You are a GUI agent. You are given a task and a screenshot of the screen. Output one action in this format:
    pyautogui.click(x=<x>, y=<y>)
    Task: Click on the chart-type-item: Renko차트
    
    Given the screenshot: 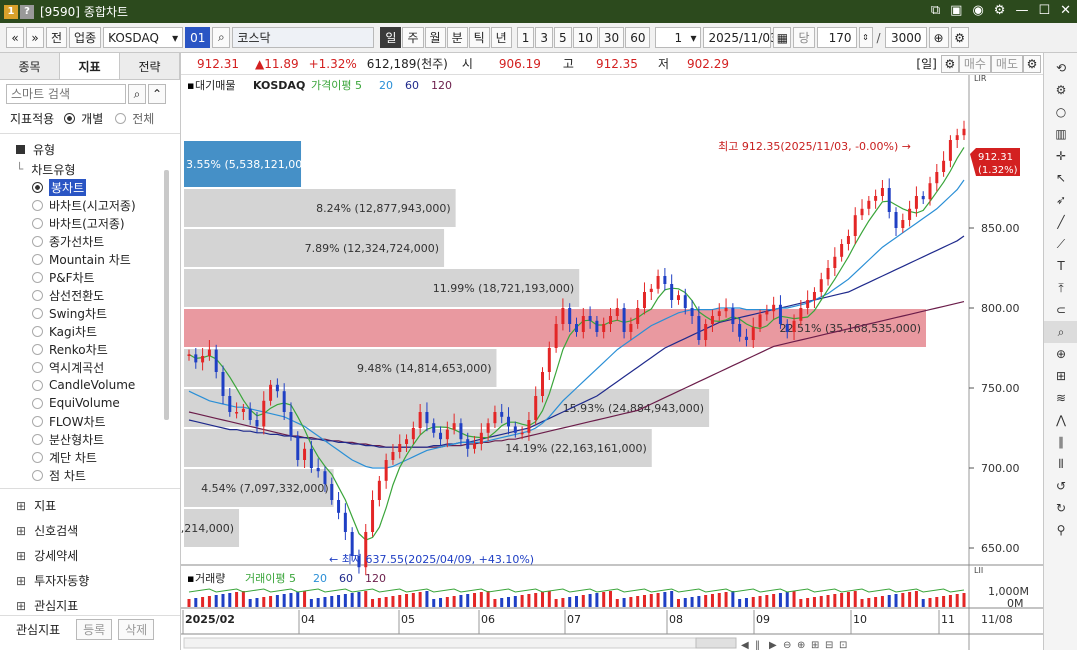 What is the action you would take?
    pyautogui.click(x=106, y=349)
    